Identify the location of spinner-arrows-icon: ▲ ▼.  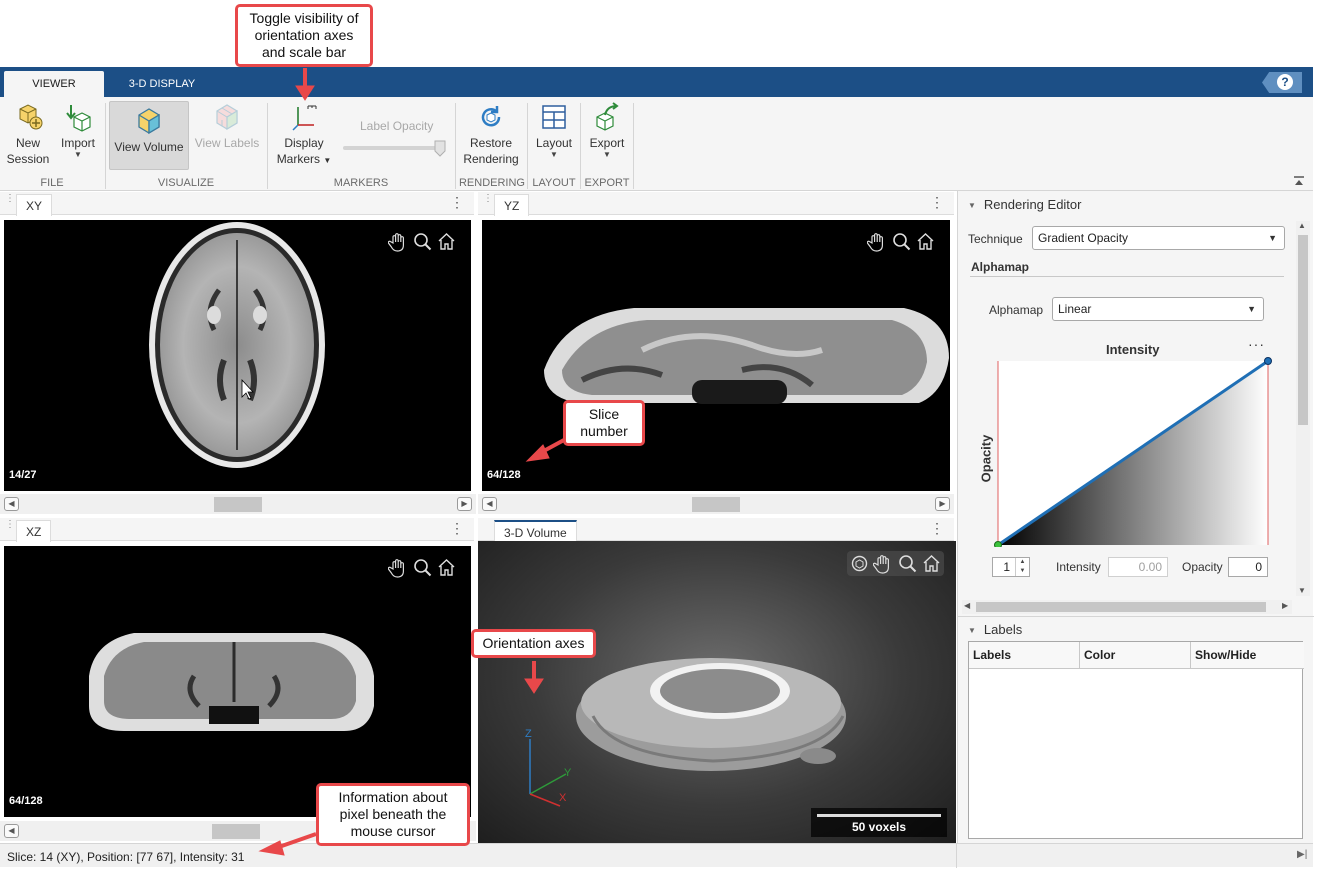
(1022, 567).